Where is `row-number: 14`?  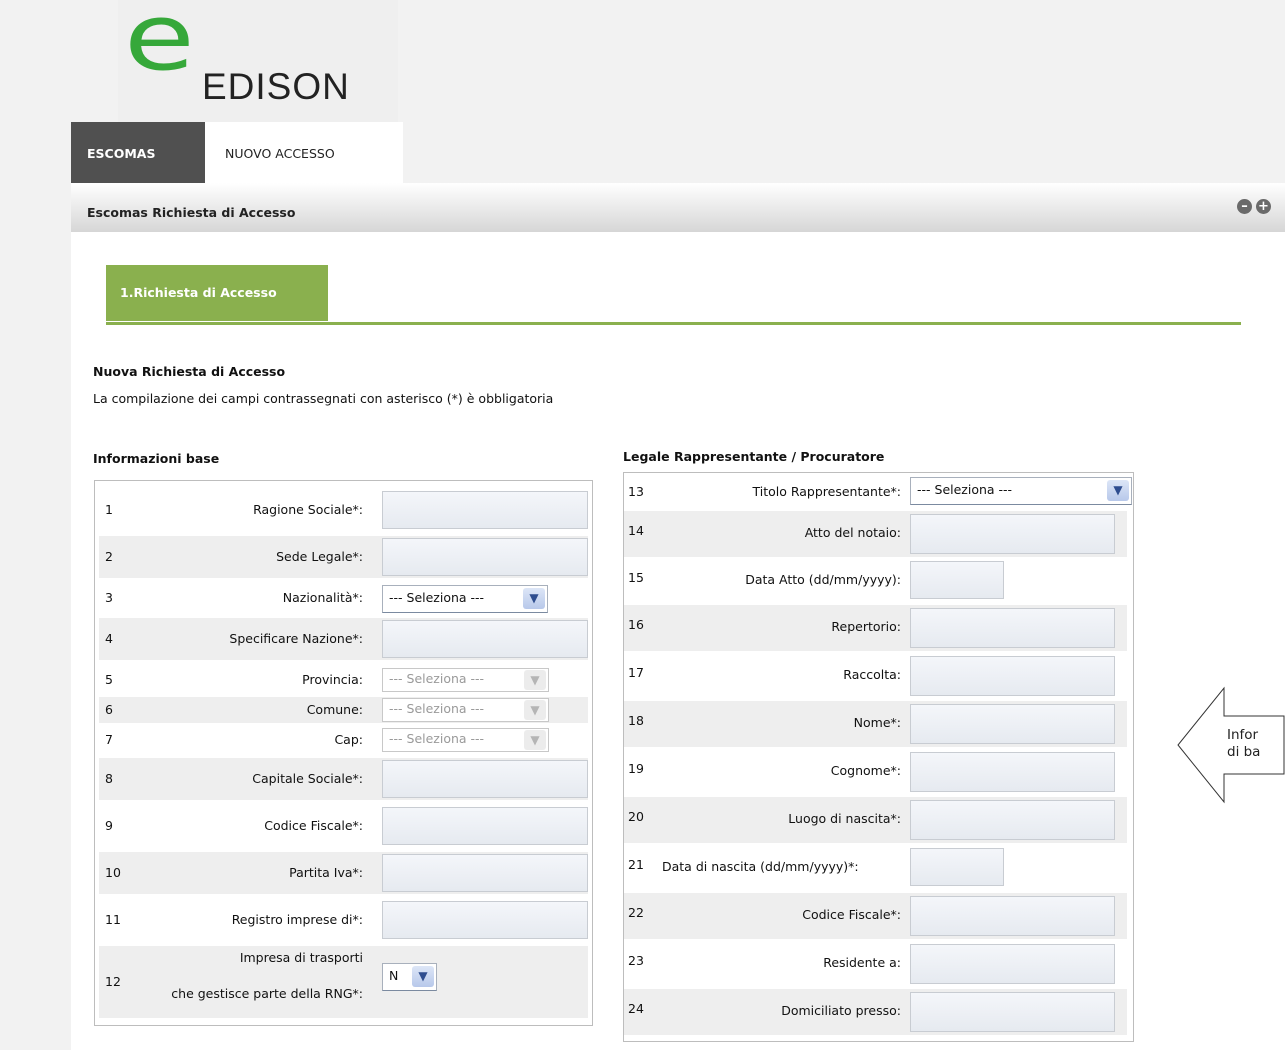 row-number: 14 is located at coordinates (636, 530).